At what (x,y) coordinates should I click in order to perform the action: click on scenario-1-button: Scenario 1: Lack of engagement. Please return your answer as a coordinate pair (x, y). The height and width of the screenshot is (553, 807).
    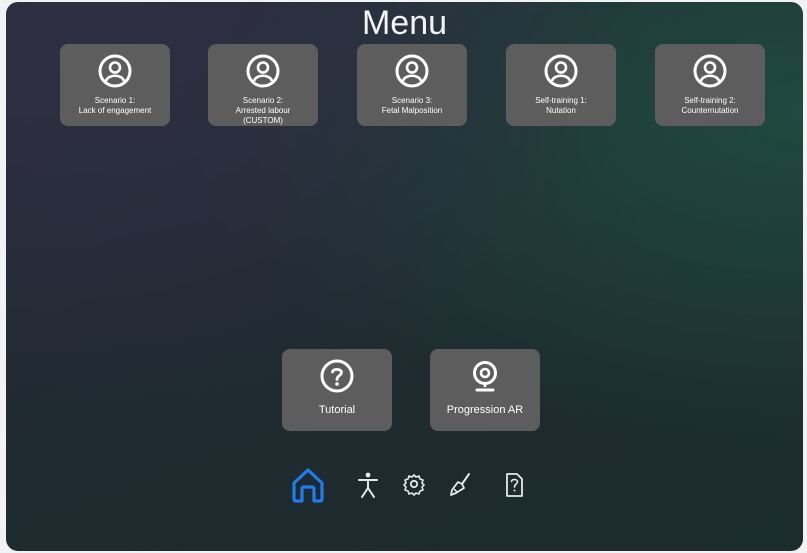
    Looking at the image, I should click on (115, 85).